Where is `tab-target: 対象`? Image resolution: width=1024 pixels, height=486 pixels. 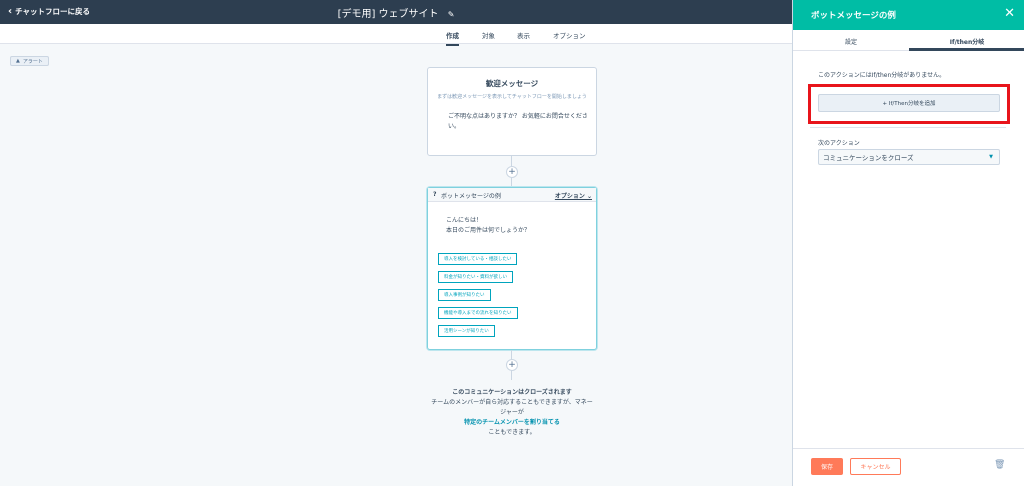 tab-target: 対象 is located at coordinates (488, 35).